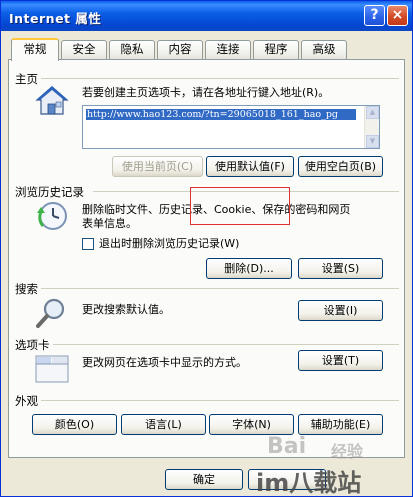 The image size is (413, 497). I want to click on history-description-line2: 表单信息。, so click(109, 223).